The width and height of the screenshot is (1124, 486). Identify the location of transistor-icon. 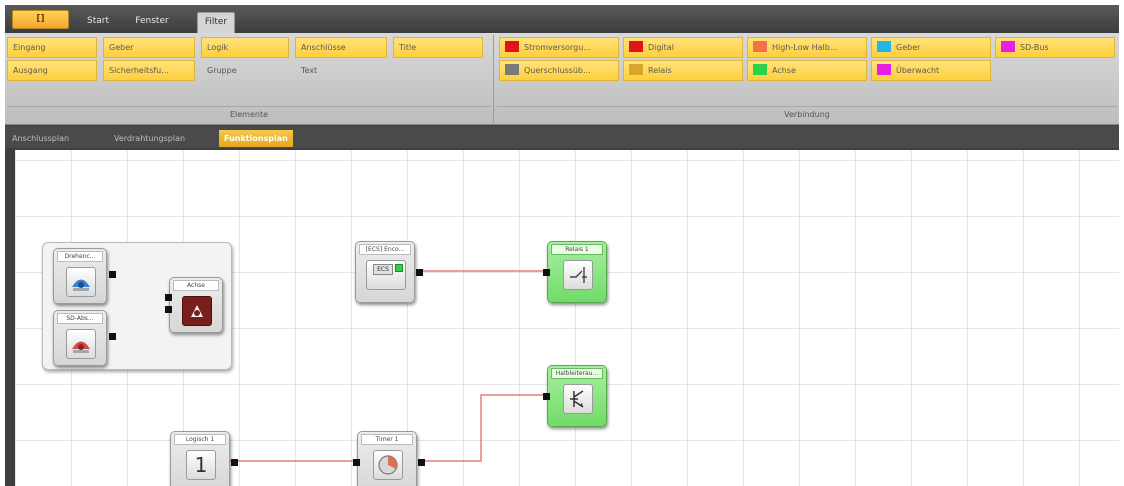
(578, 399).